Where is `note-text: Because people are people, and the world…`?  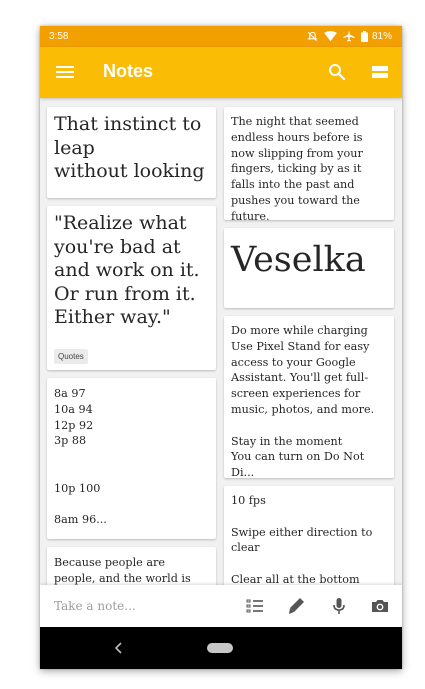
note-text: Because people are people, and the world… is located at coordinates (122, 570).